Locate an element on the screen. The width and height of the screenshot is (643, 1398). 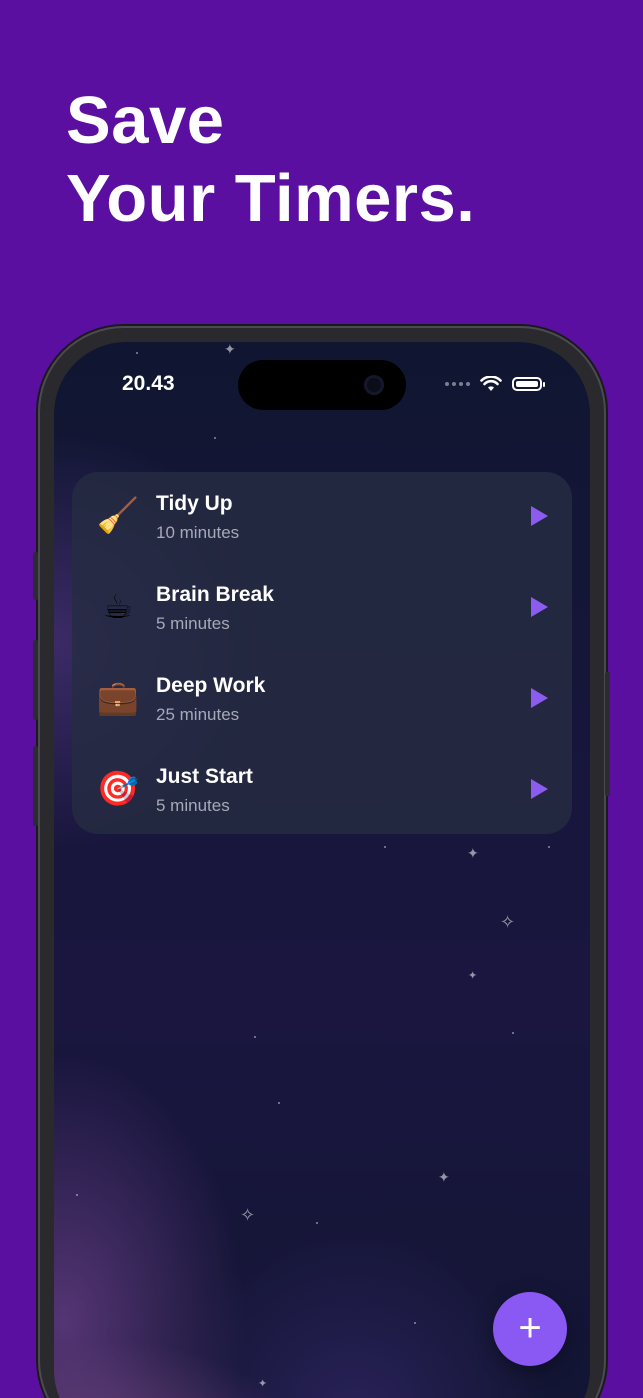
coffee-icon: ☕ is located at coordinates (118, 607).